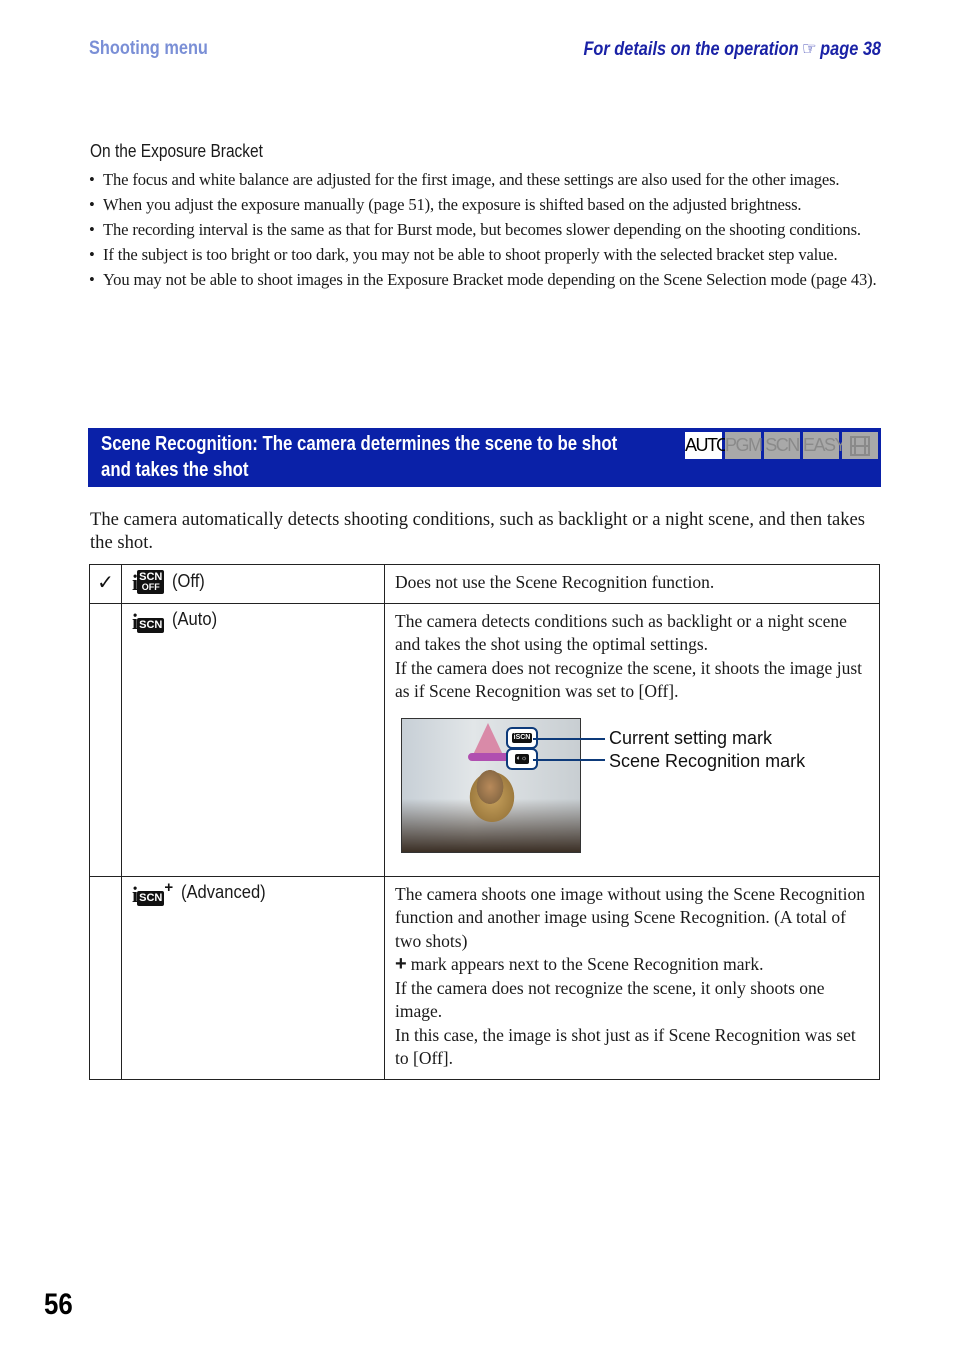 The image size is (954, 1357). I want to click on checkmark-icon: ✓, so click(105, 583).